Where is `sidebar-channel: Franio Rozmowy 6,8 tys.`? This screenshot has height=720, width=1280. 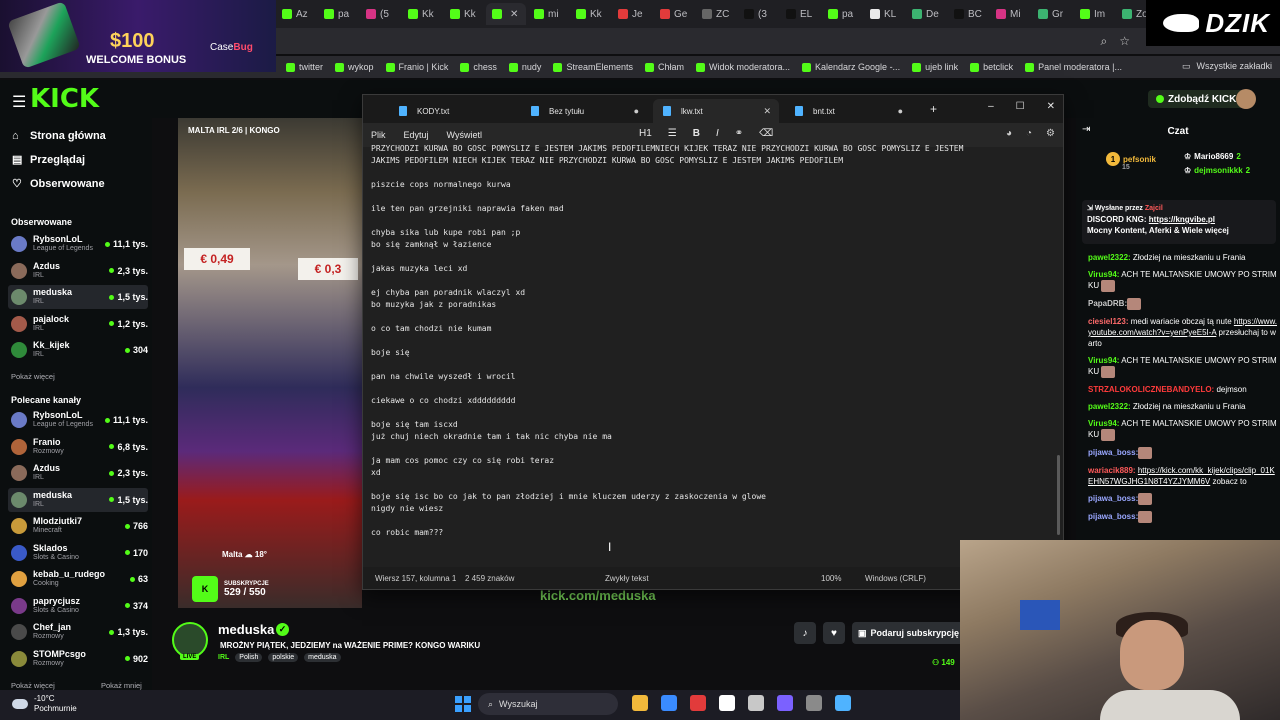
sidebar-channel: Franio Rozmowy 6,8 tys. is located at coordinates (78, 447).